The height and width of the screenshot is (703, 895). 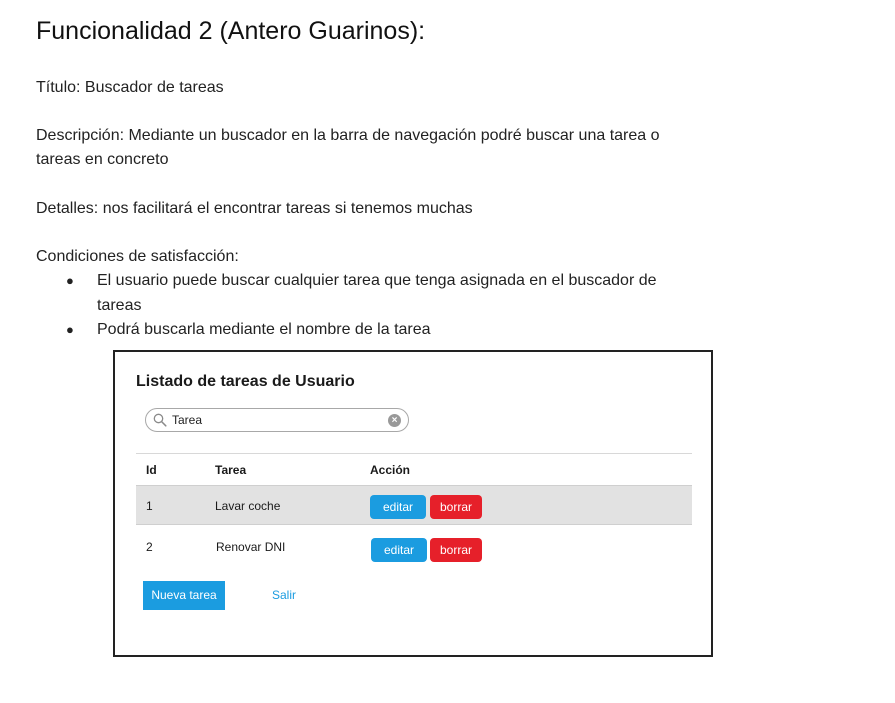 What do you see at coordinates (394, 420) in the screenshot?
I see `clear-icon: ×` at bounding box center [394, 420].